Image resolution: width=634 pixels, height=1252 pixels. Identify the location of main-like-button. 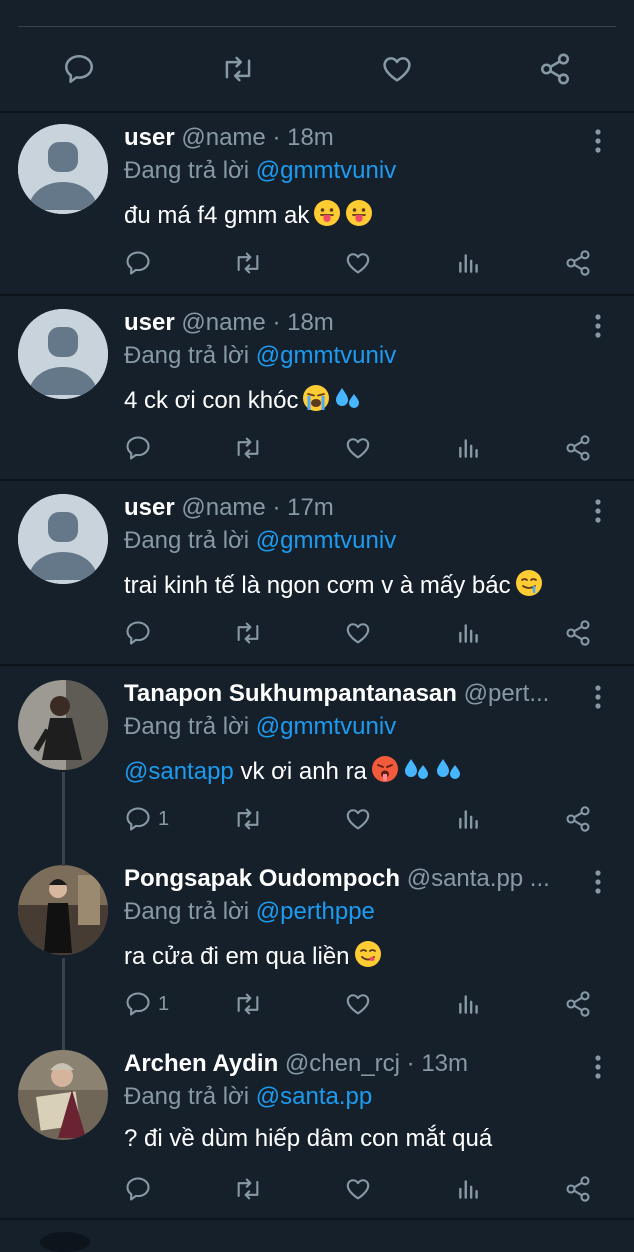
(397, 69).